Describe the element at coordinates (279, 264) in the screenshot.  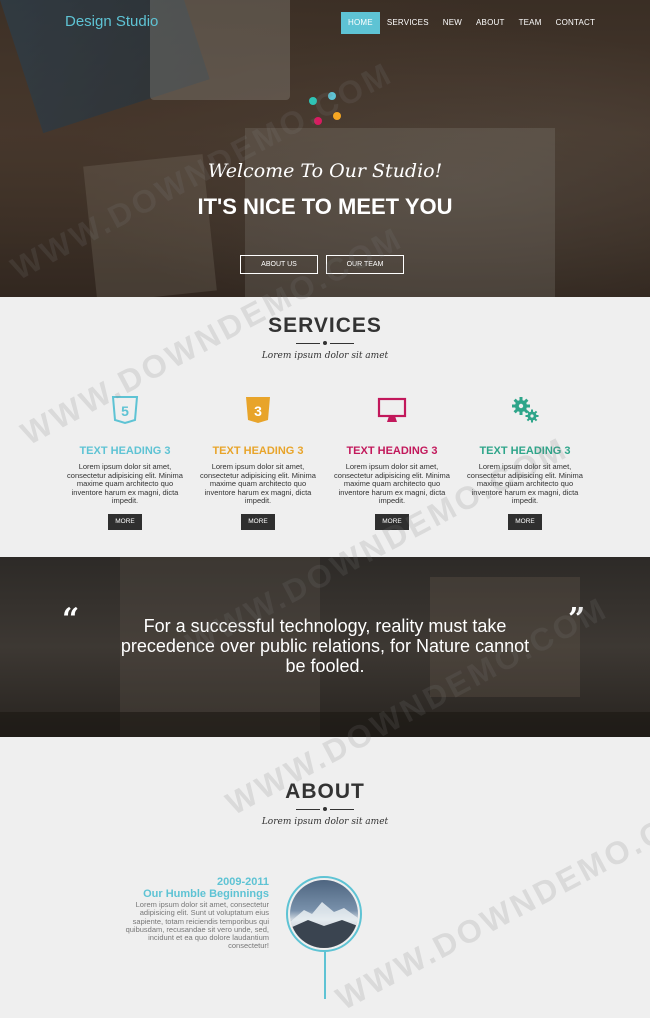
I see `about-us-button: ABOUT US` at that location.